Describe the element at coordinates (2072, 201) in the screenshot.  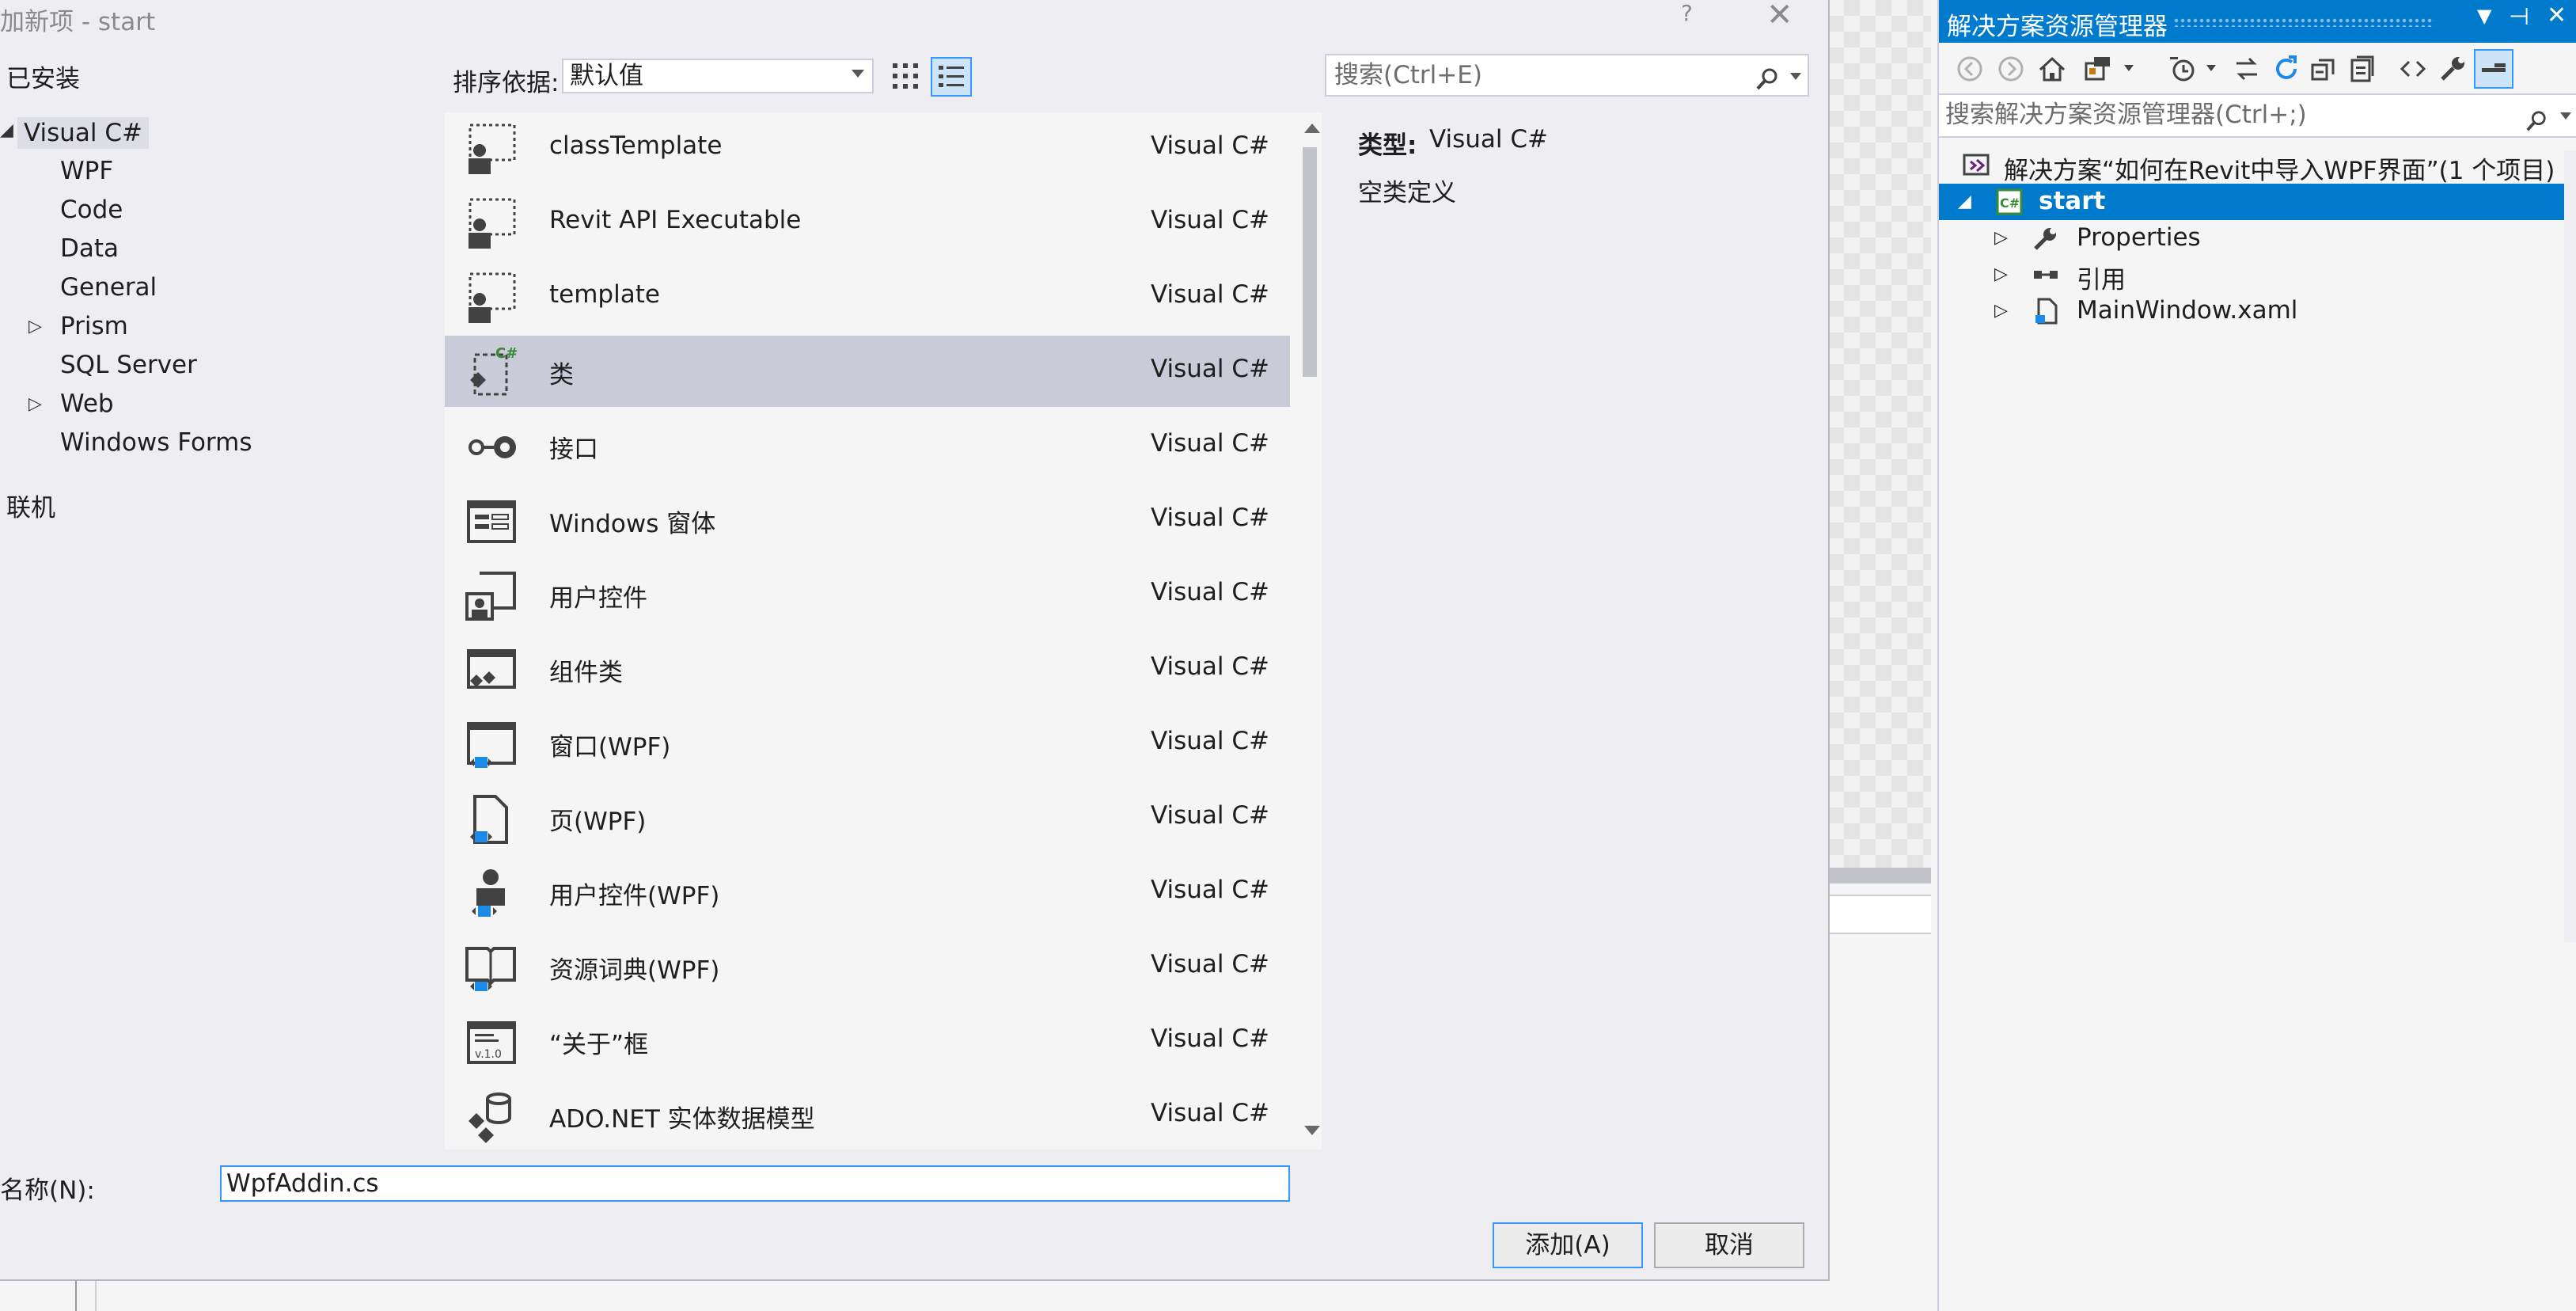
I see `project-label: start` at that location.